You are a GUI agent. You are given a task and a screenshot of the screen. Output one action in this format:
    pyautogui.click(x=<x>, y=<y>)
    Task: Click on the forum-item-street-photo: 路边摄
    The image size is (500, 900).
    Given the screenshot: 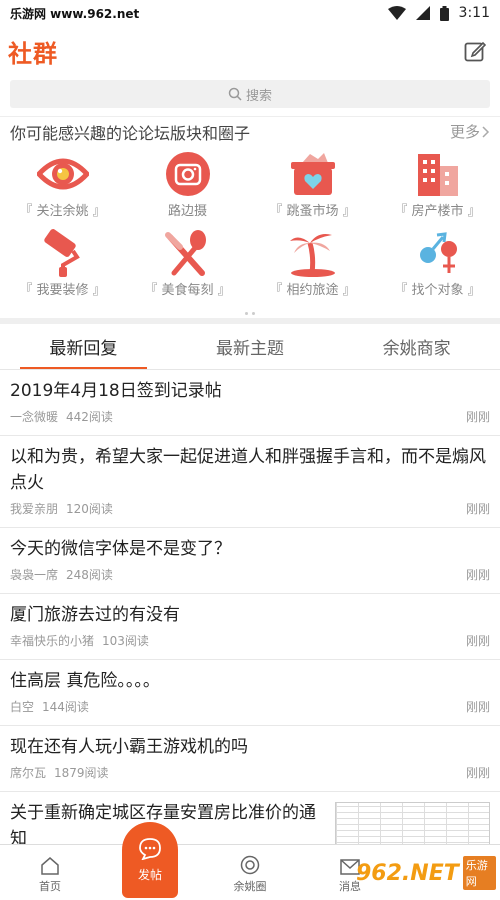 What is the action you would take?
    pyautogui.click(x=187, y=185)
    